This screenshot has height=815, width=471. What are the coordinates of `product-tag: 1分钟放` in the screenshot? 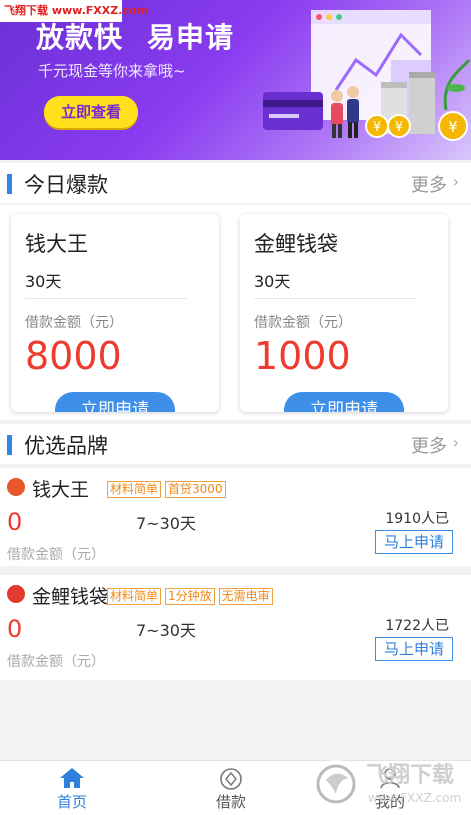 It's located at (190, 596).